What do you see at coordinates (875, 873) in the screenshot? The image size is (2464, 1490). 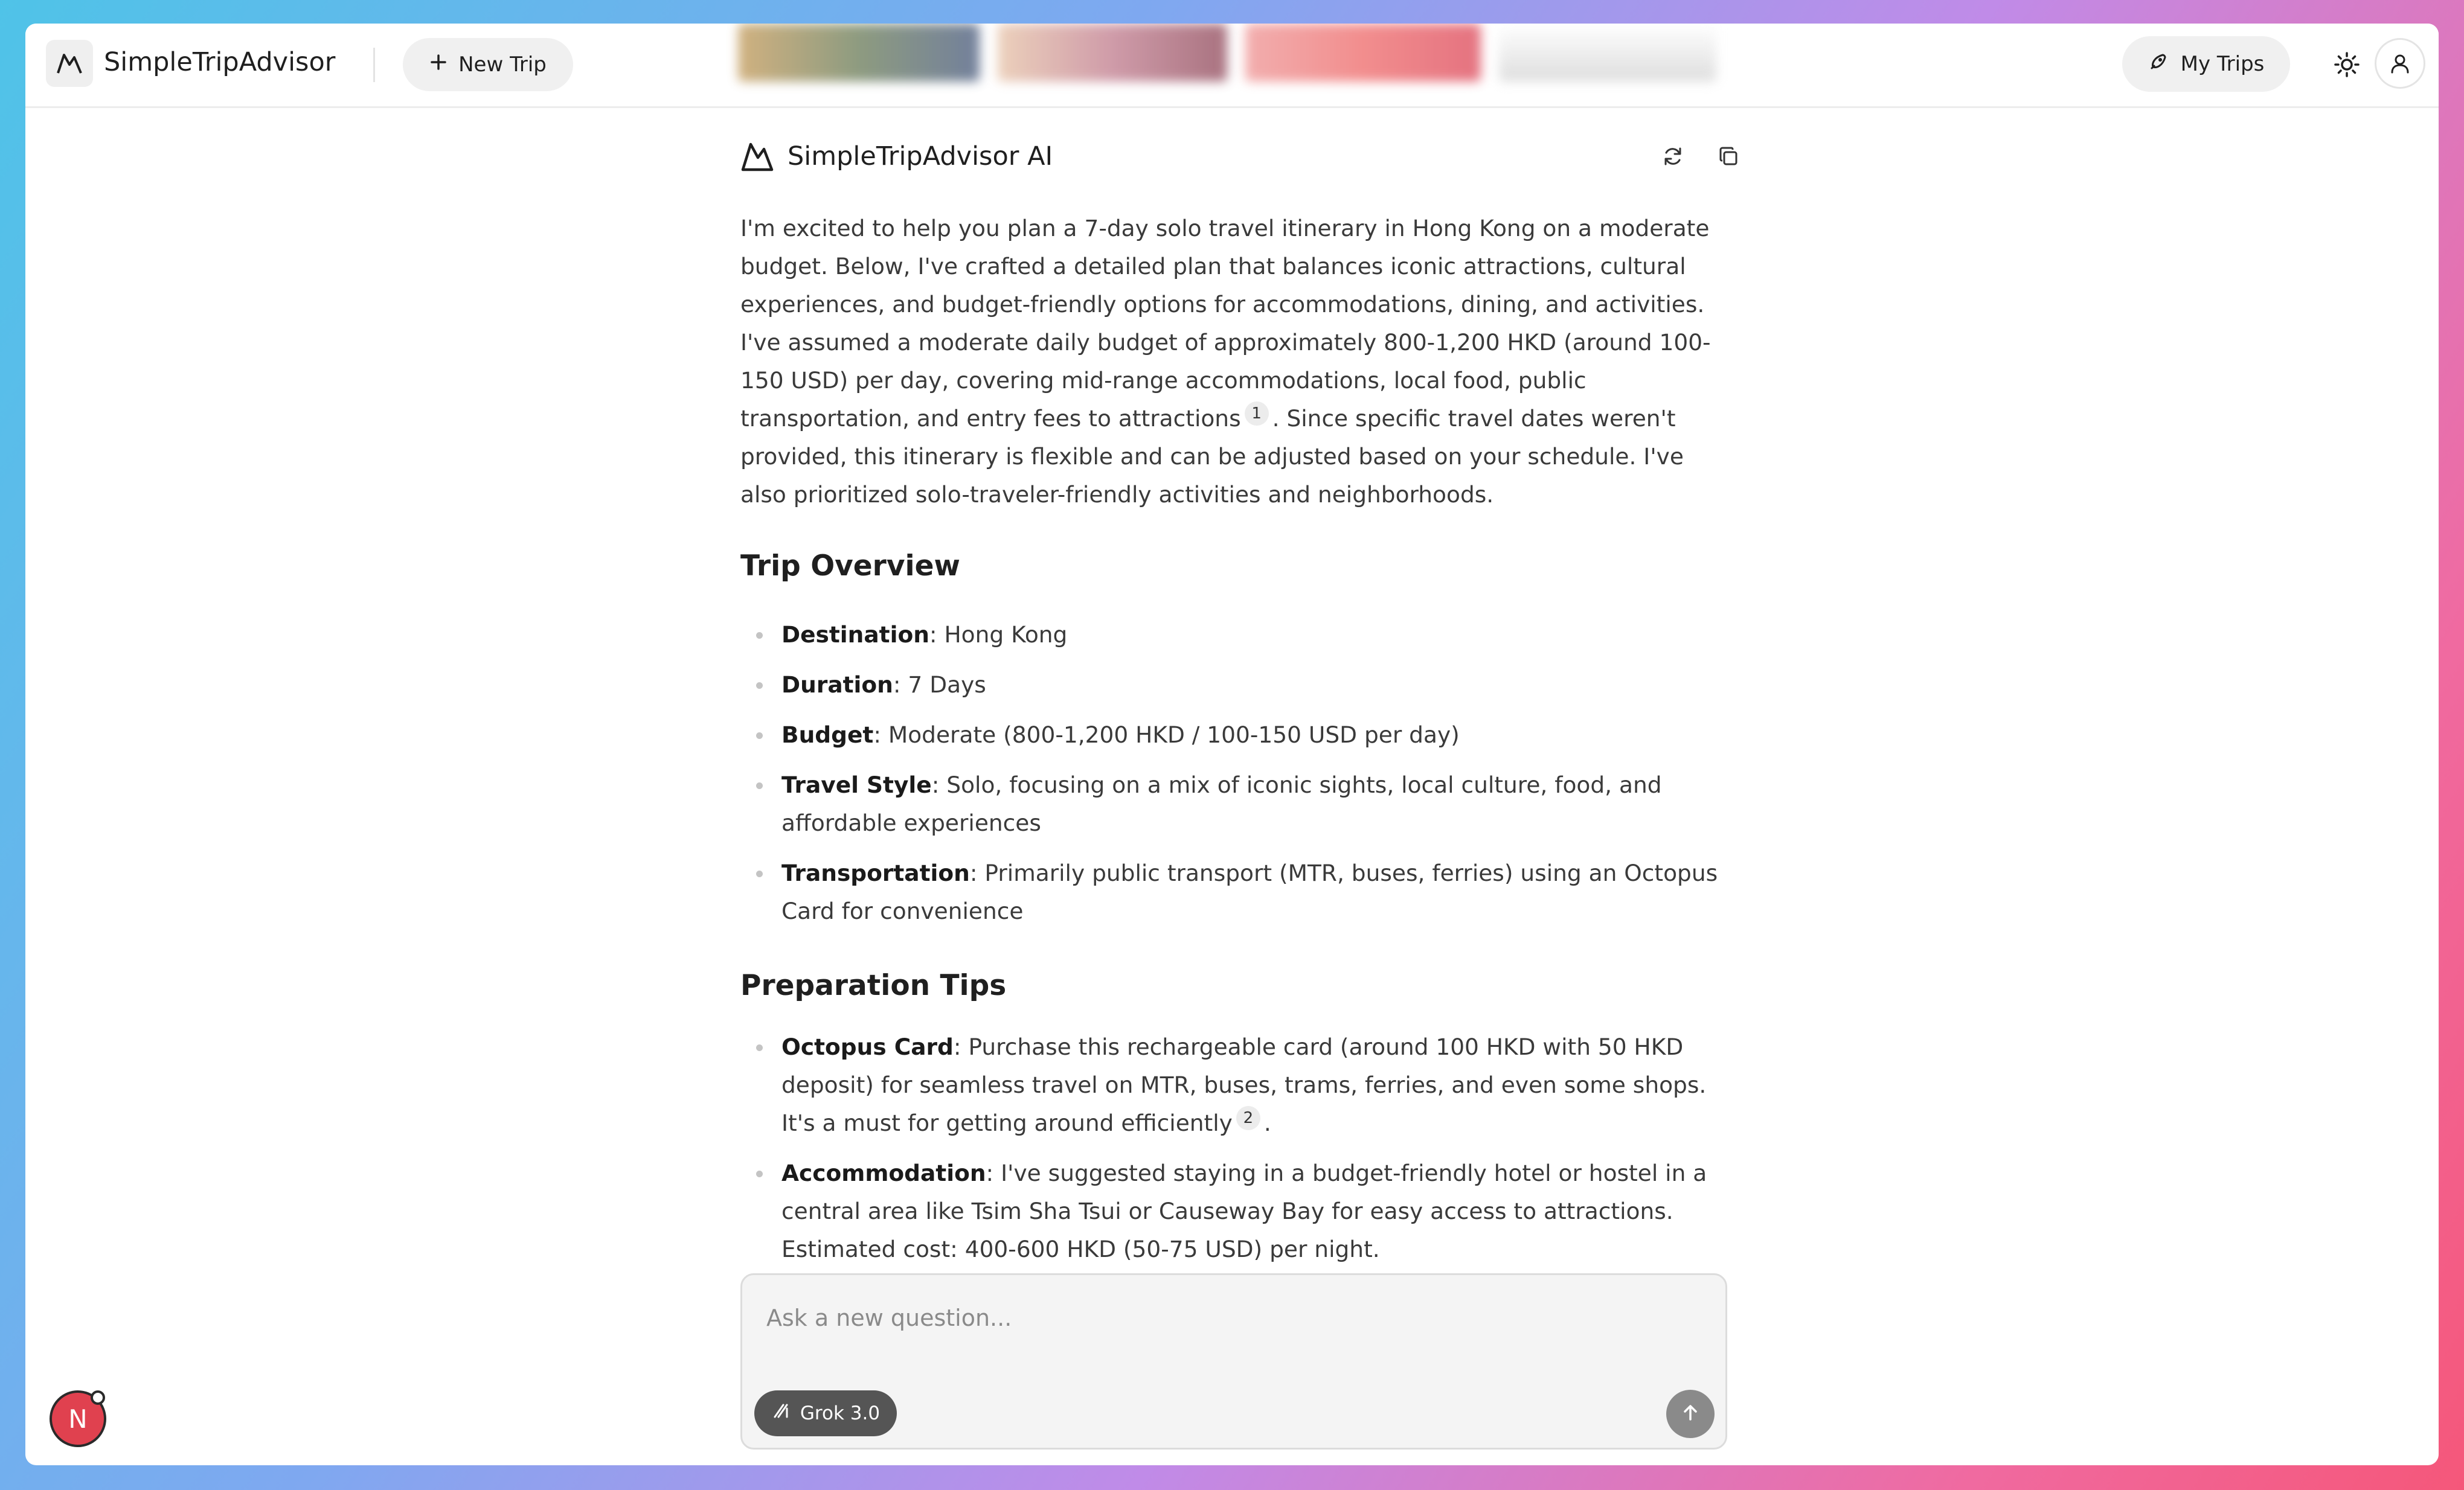 I see `item-label: Transportation` at bounding box center [875, 873].